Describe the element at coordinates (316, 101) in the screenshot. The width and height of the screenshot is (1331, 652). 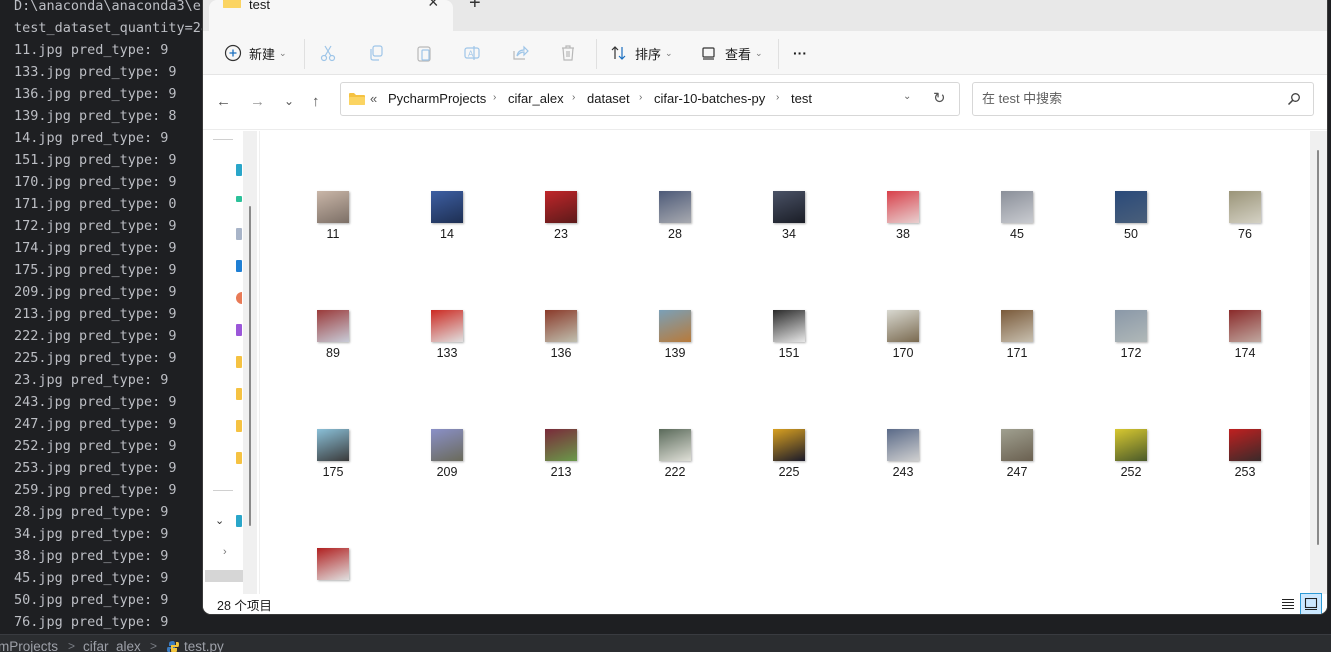
I see `up-button: ↑` at that location.